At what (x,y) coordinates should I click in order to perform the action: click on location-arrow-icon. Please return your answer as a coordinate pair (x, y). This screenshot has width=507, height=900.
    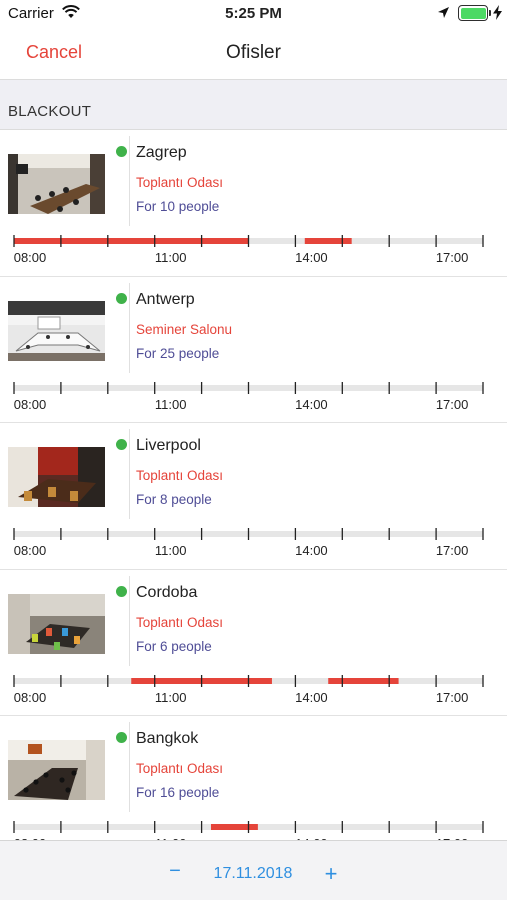
    Looking at the image, I should click on (443, 12).